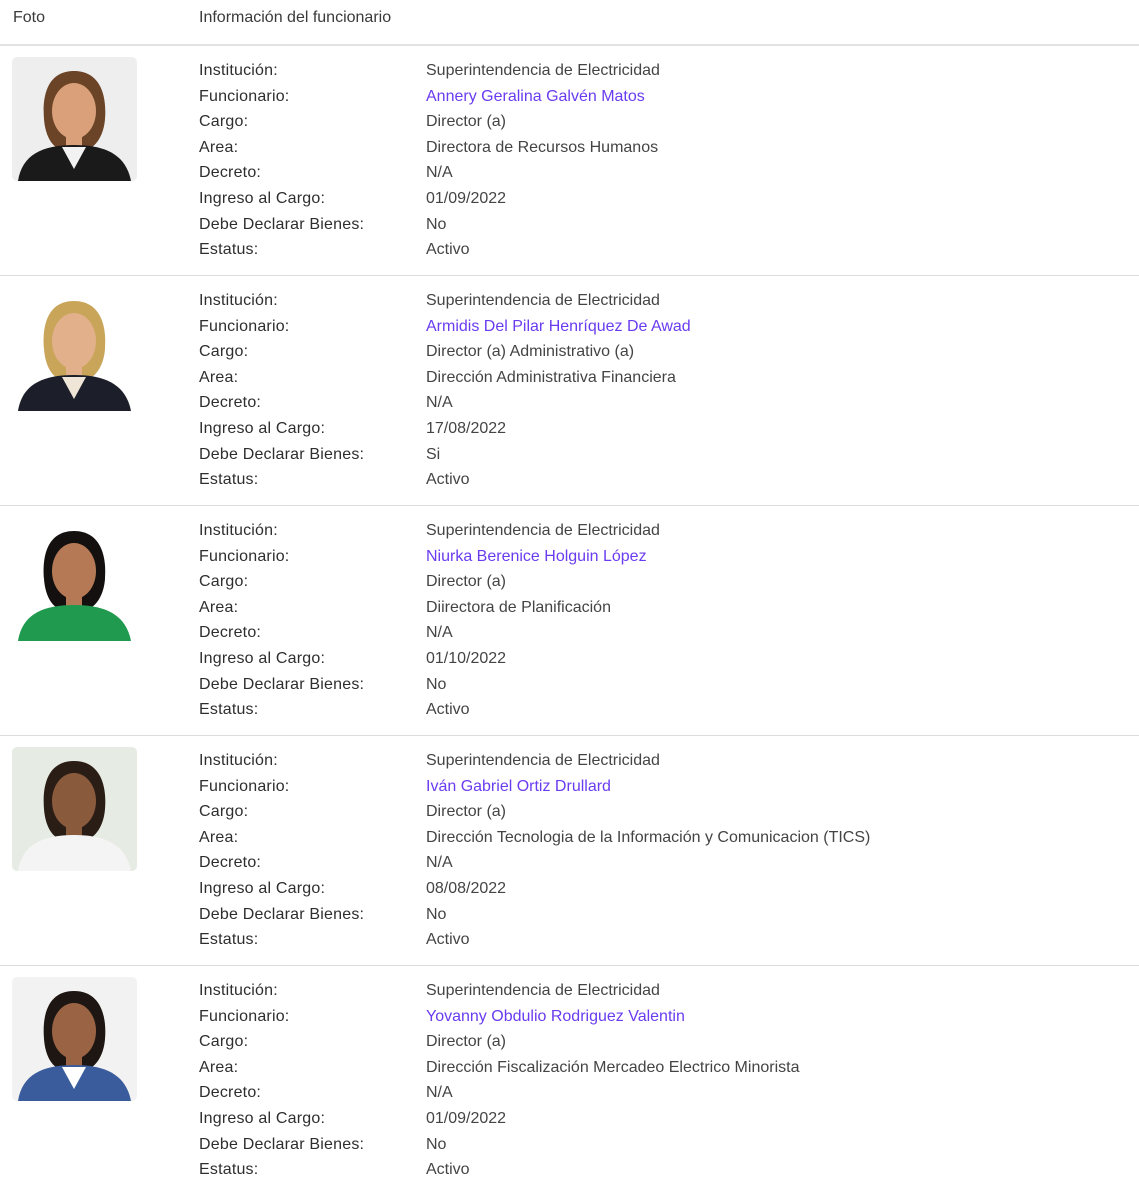 This screenshot has height=1195, width=1139. I want to click on field-value-ingreso: 01/10/2022, so click(466, 658).